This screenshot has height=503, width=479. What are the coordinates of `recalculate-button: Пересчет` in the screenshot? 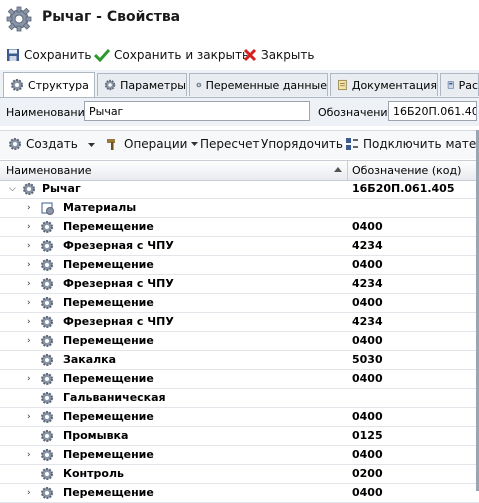 It's located at (229, 144).